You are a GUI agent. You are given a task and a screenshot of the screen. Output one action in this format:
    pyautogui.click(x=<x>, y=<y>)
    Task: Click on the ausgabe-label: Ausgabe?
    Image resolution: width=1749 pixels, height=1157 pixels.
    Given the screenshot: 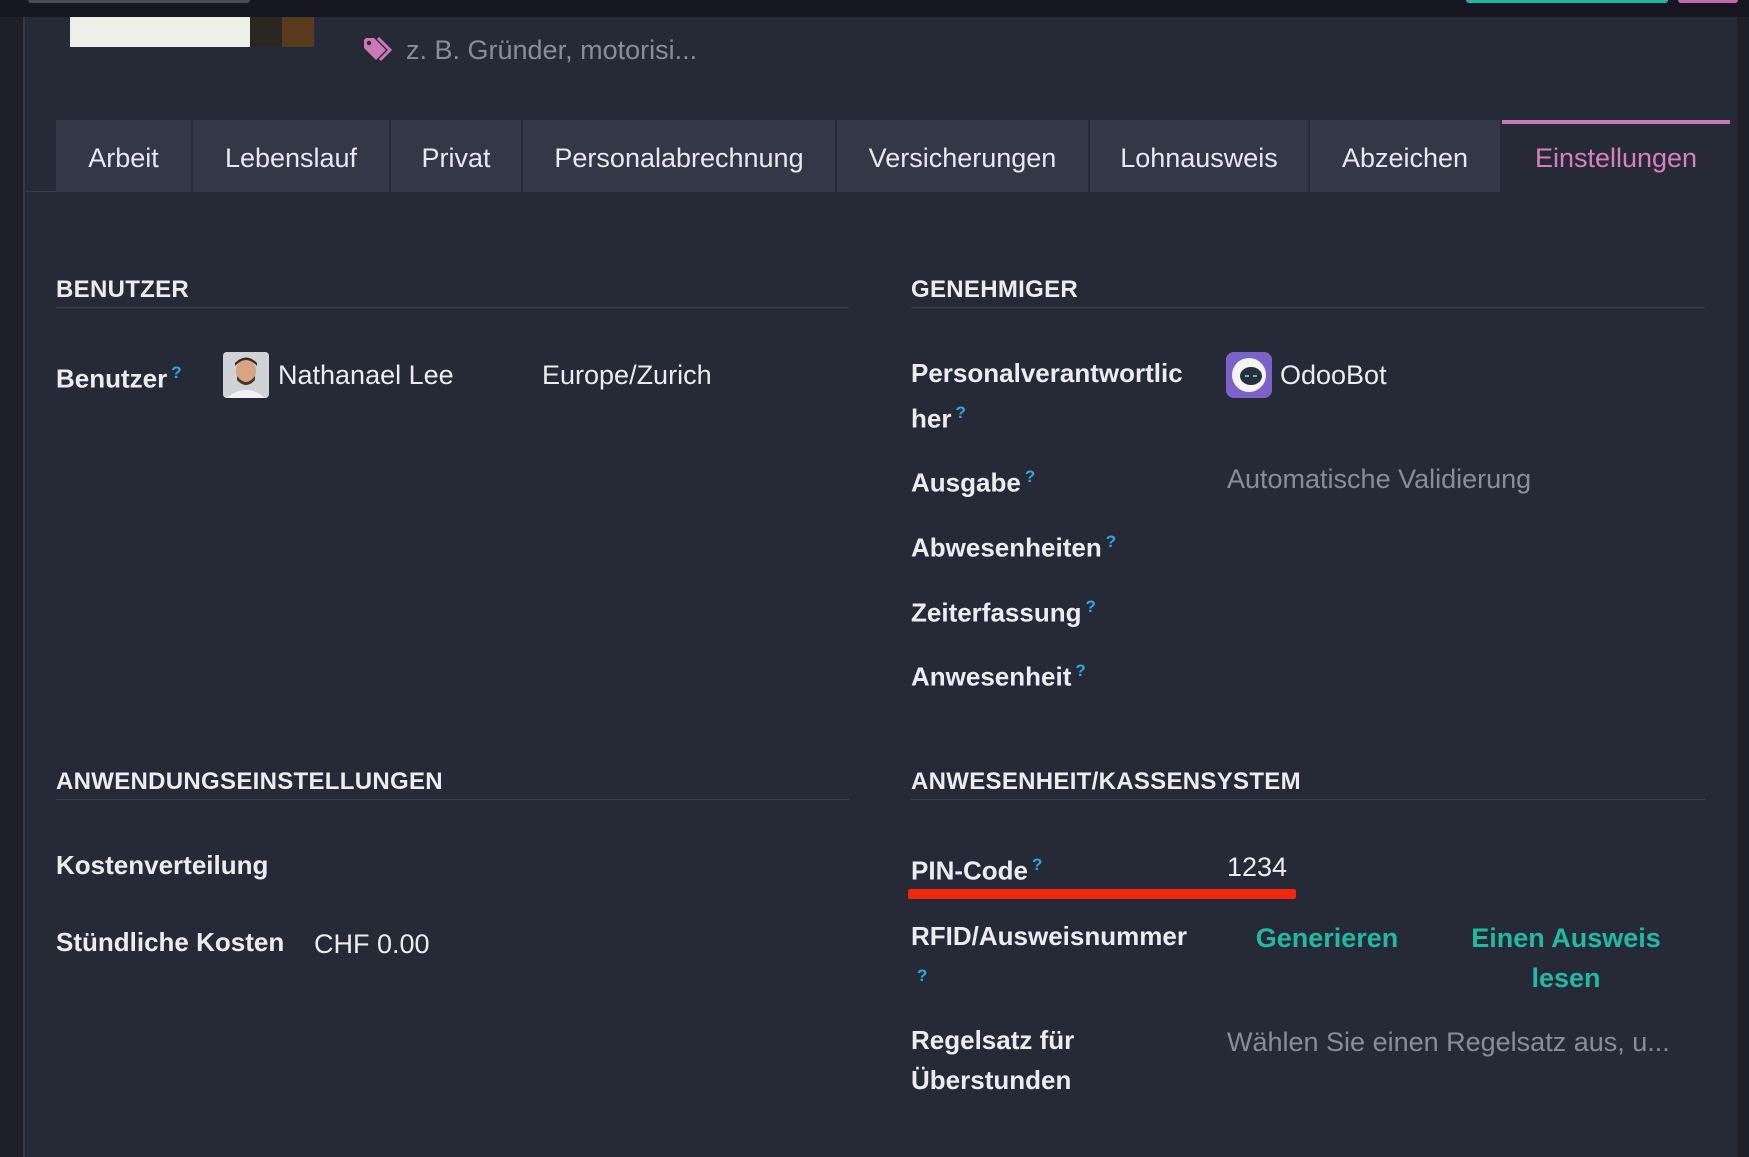 What is the action you would take?
    pyautogui.click(x=973, y=482)
    